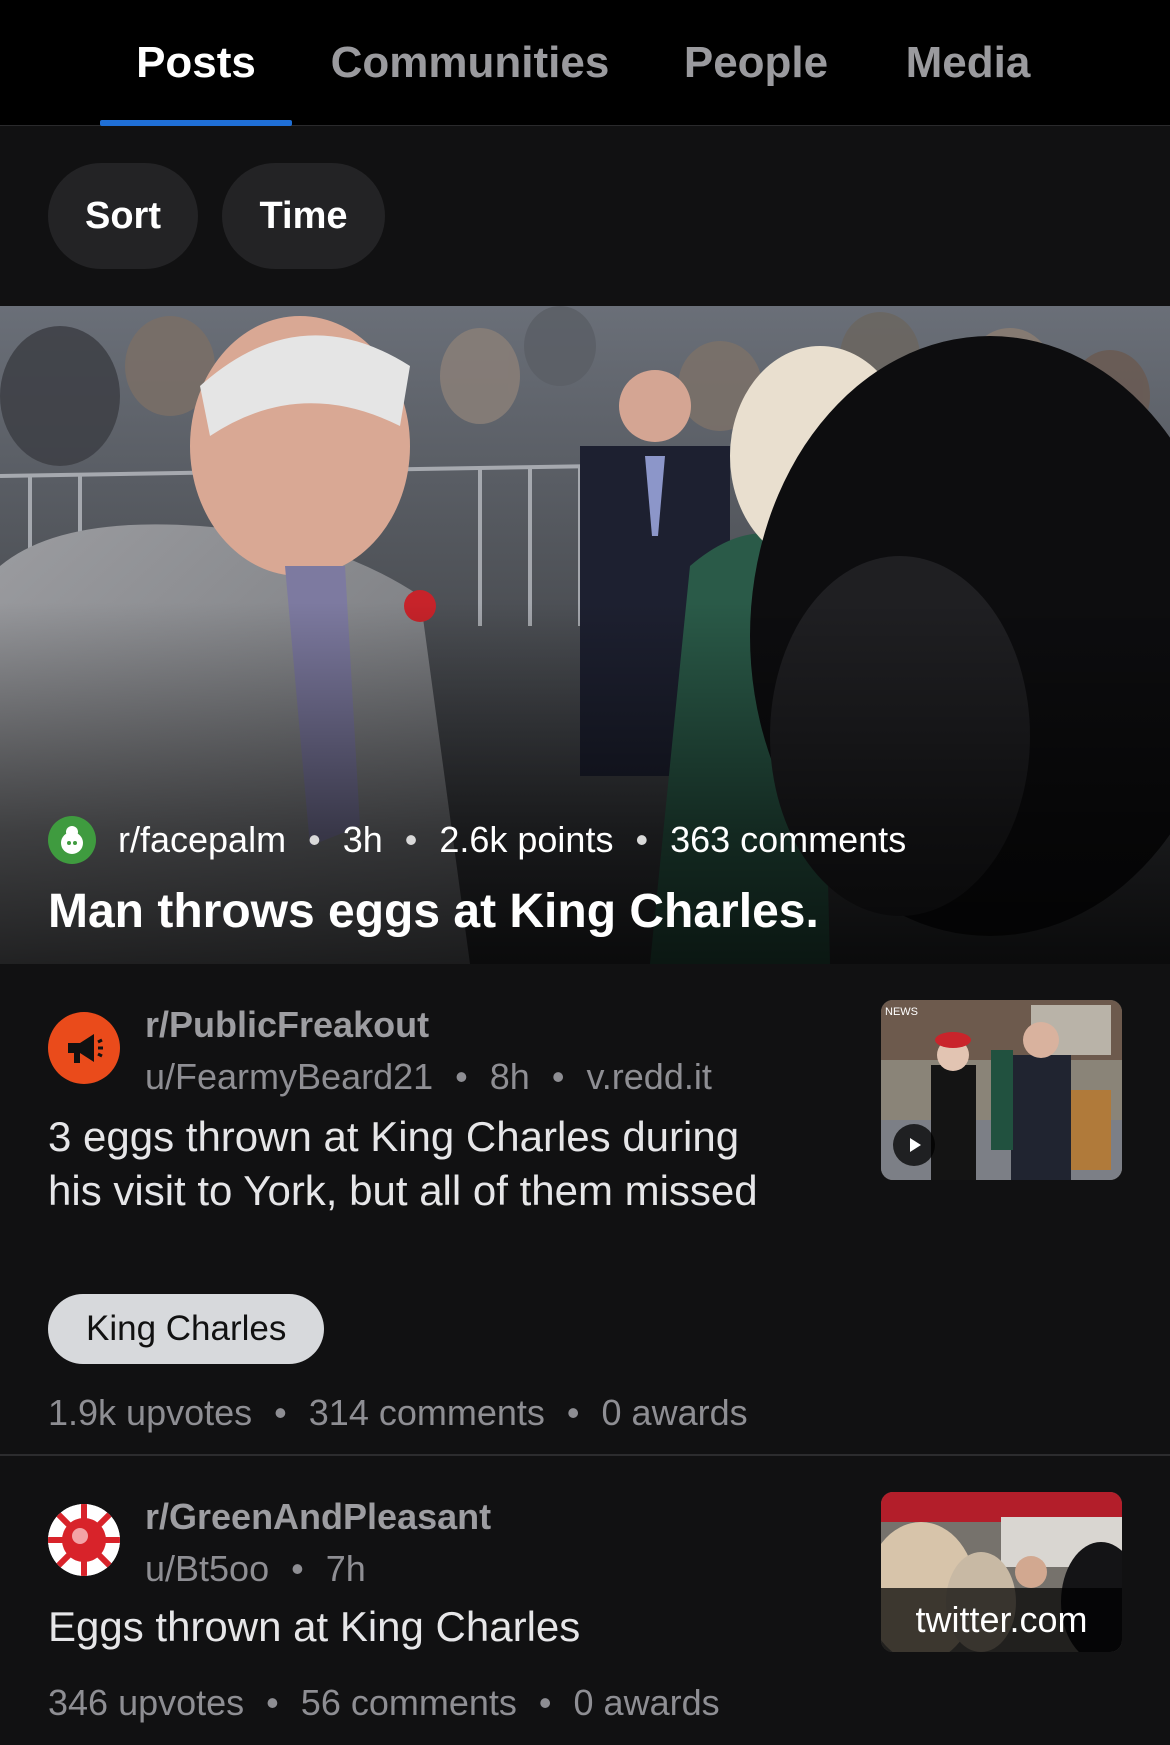  I want to click on author-link: u/Bt5oo, so click(207, 1568).